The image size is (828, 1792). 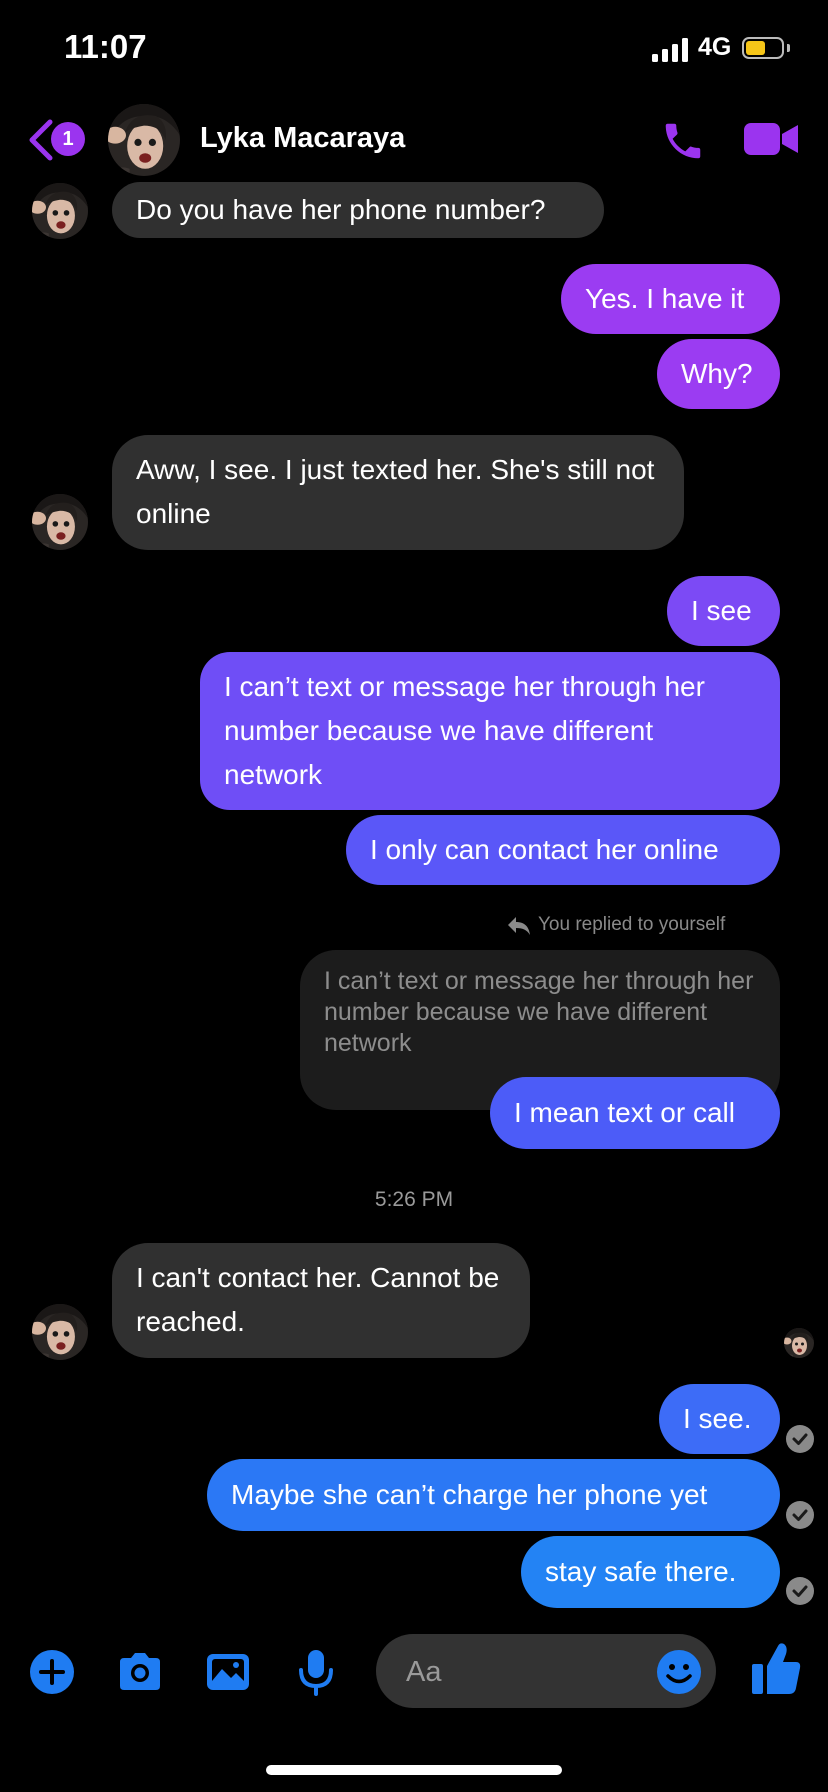 What do you see at coordinates (683, 141) in the screenshot?
I see `phone-icon` at bounding box center [683, 141].